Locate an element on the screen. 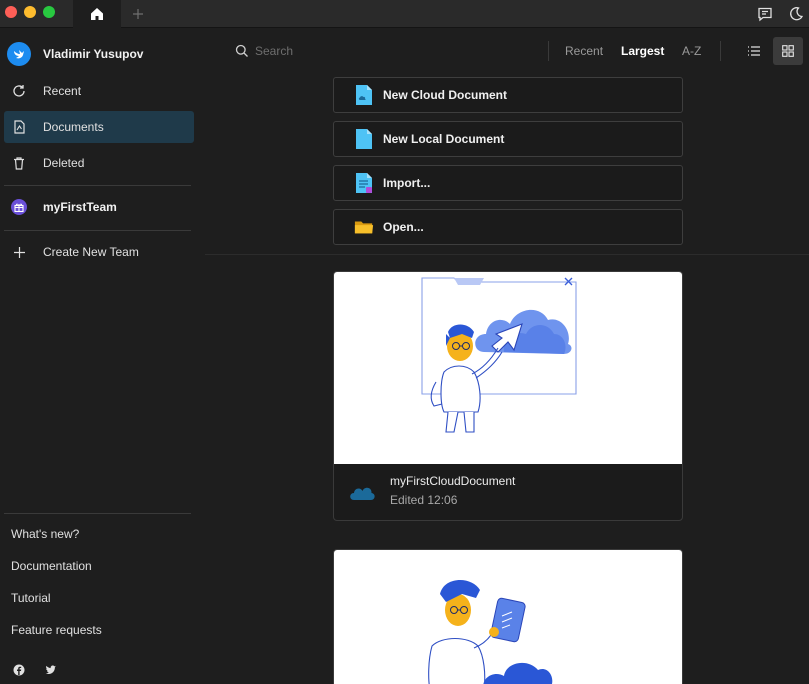 The image size is (809, 684). document-info: myFirstCloudDocument Edited 12:06 is located at coordinates (508, 492).